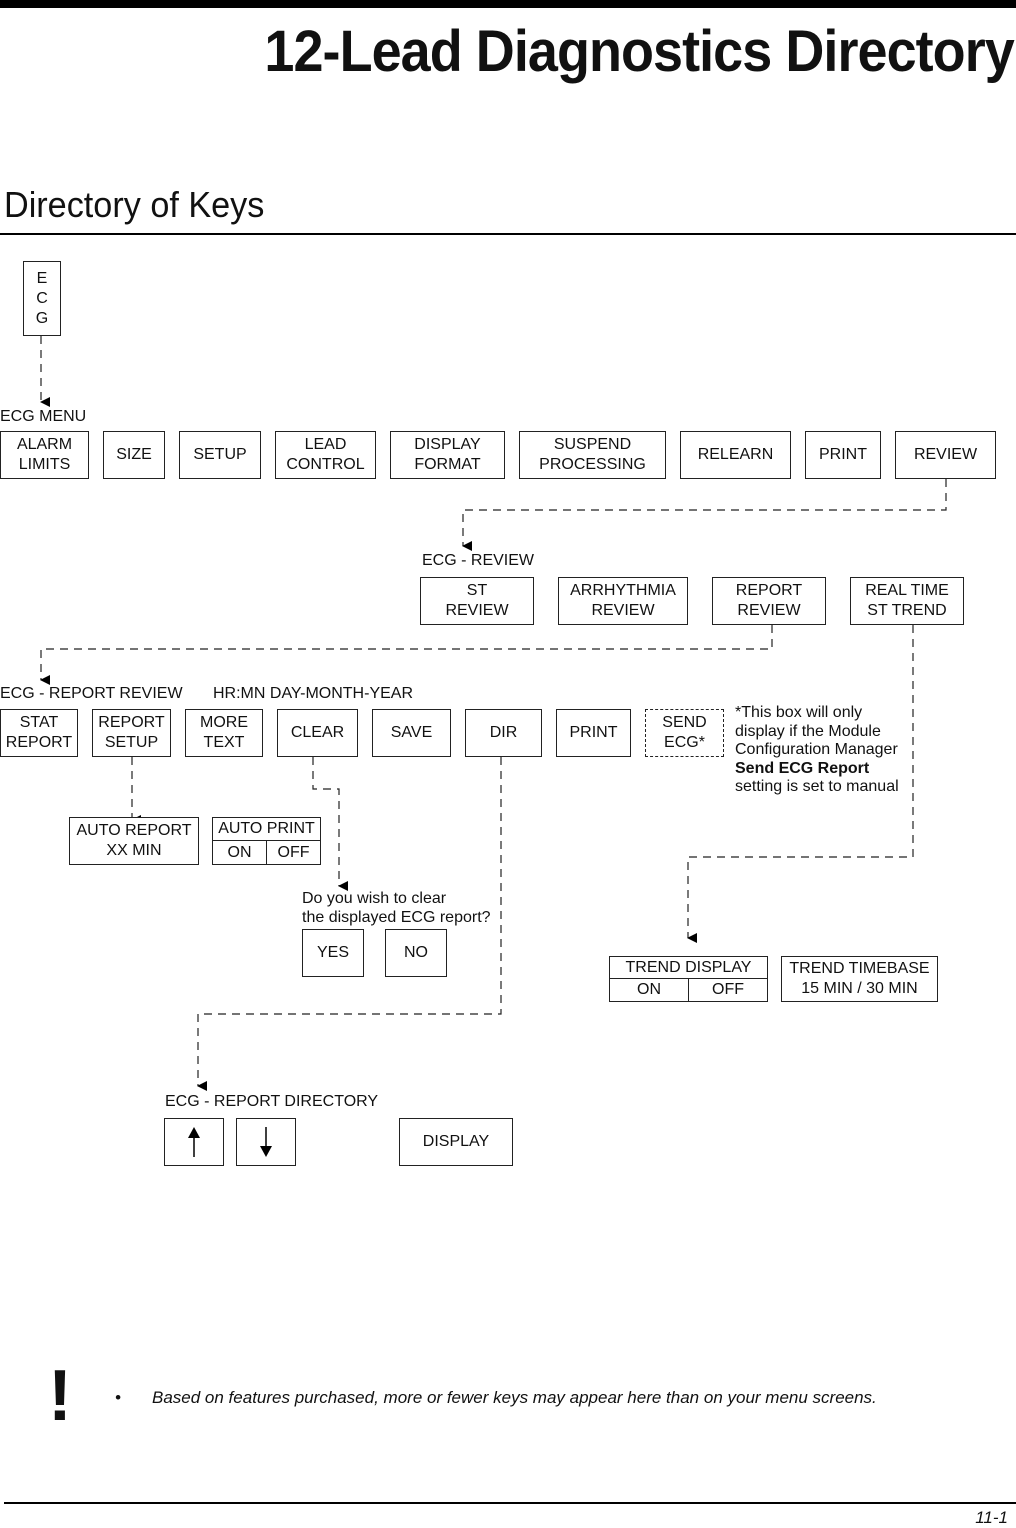  What do you see at coordinates (593, 733) in the screenshot?
I see `print-report-key: PRINT` at bounding box center [593, 733].